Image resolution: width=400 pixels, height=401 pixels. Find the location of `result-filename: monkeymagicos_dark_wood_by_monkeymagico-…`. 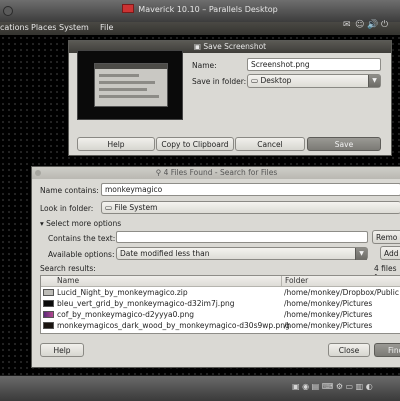

result-filename: monkeymagicos_dark_wood_by_monkeymagico-… is located at coordinates (173, 325).